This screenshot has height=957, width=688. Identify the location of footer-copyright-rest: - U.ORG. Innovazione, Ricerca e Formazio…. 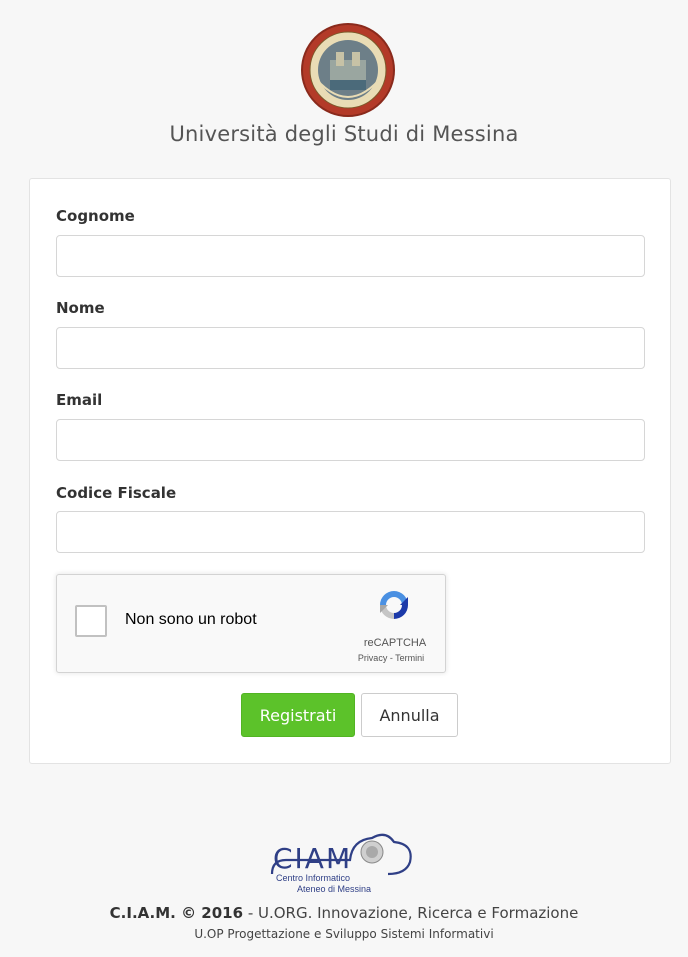
(411, 913).